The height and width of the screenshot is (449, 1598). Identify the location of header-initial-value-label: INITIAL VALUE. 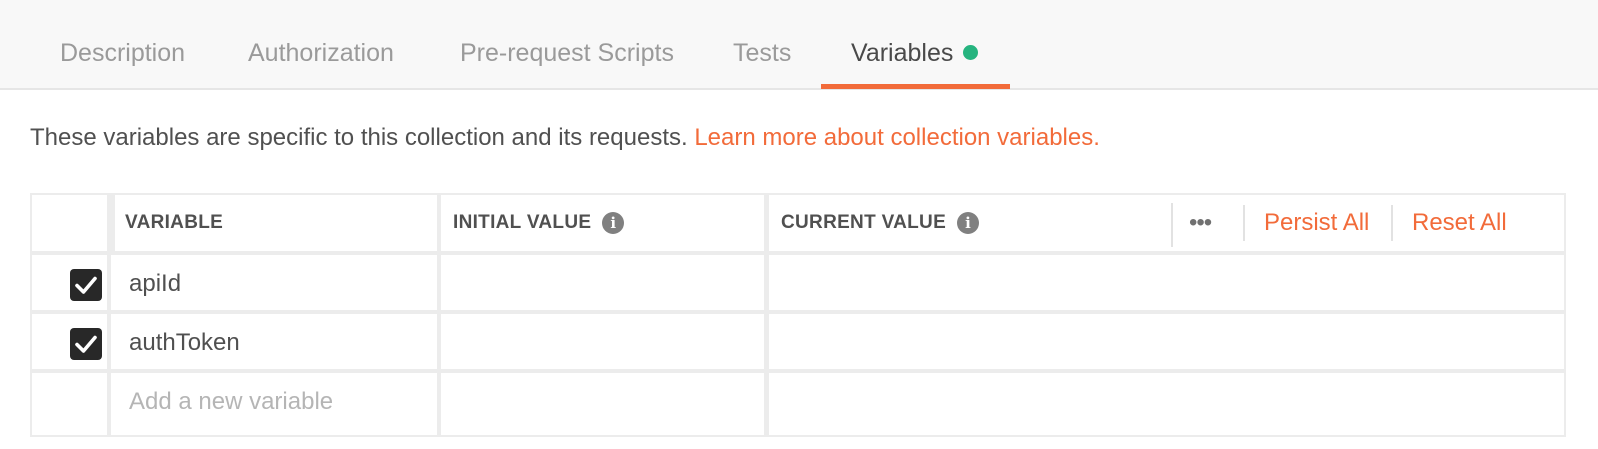
(522, 222).